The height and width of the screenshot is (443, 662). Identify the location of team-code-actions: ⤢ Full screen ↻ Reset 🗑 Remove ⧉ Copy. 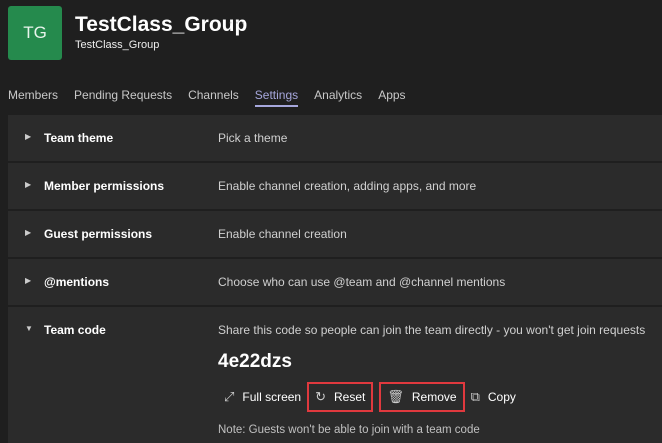
(370, 397).